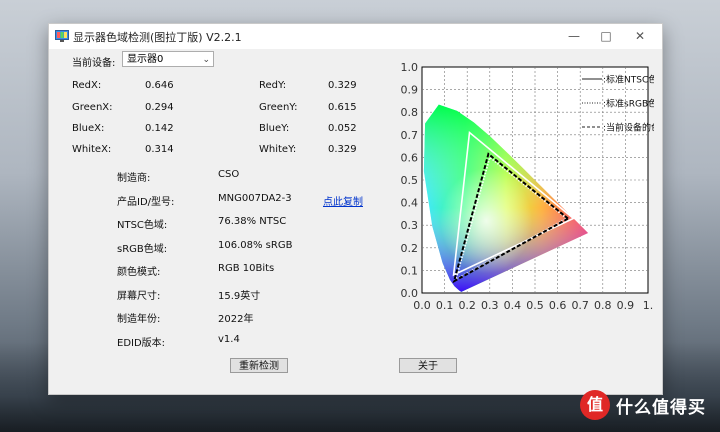  What do you see at coordinates (246, 268) in the screenshot?
I see `color-mode-value: RGB 10Bits` at bounding box center [246, 268].